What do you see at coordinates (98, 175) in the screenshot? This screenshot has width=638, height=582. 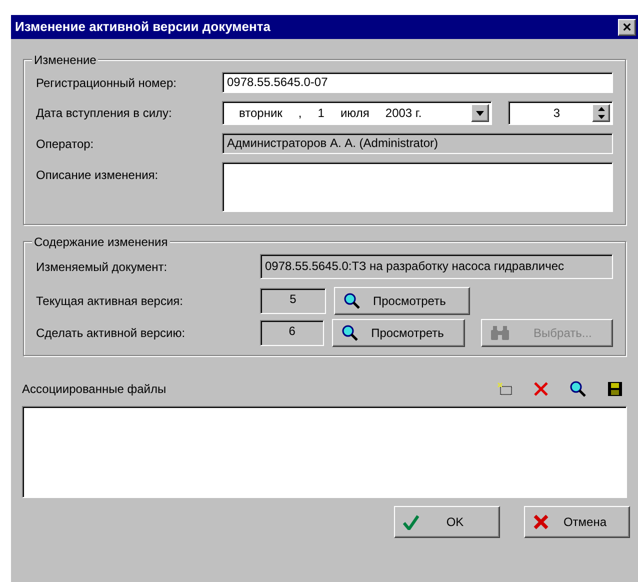 I see `field-label: Описание изменения:` at bounding box center [98, 175].